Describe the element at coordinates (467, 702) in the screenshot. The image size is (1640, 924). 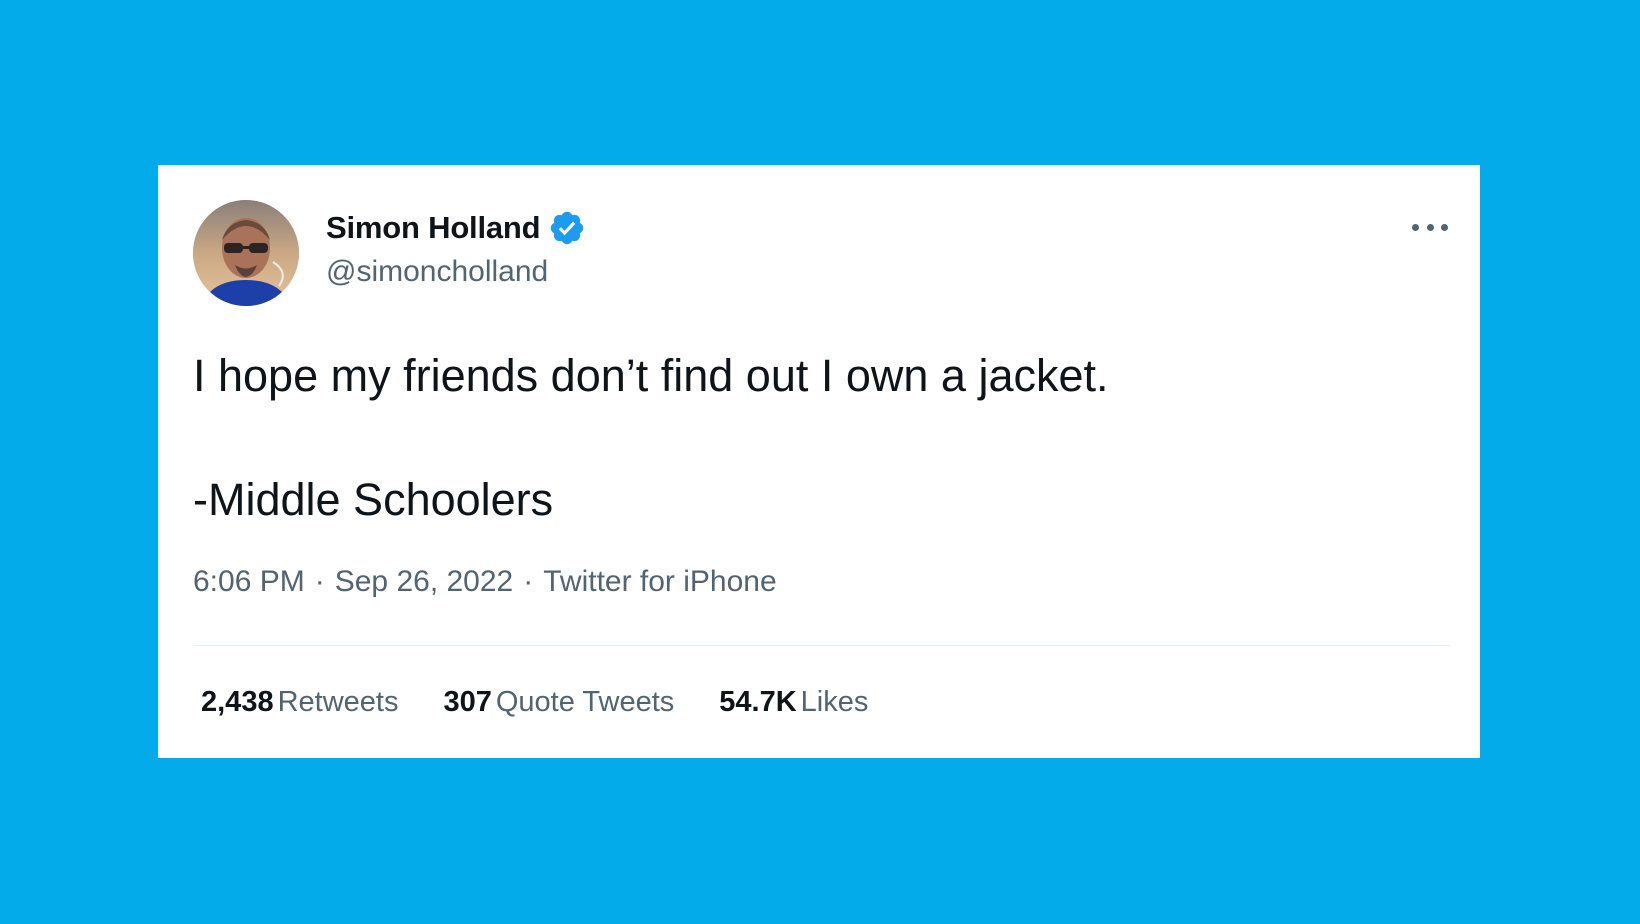
I see `stat-count: 307` at that location.